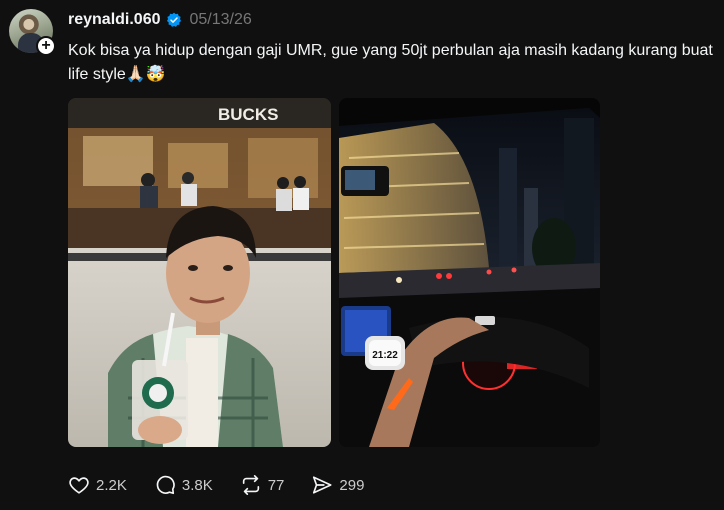 Image resolution: width=724 pixels, height=510 pixels. What do you see at coordinates (221, 20) in the screenshot?
I see `post-date: 05/13/26` at bounding box center [221, 20].